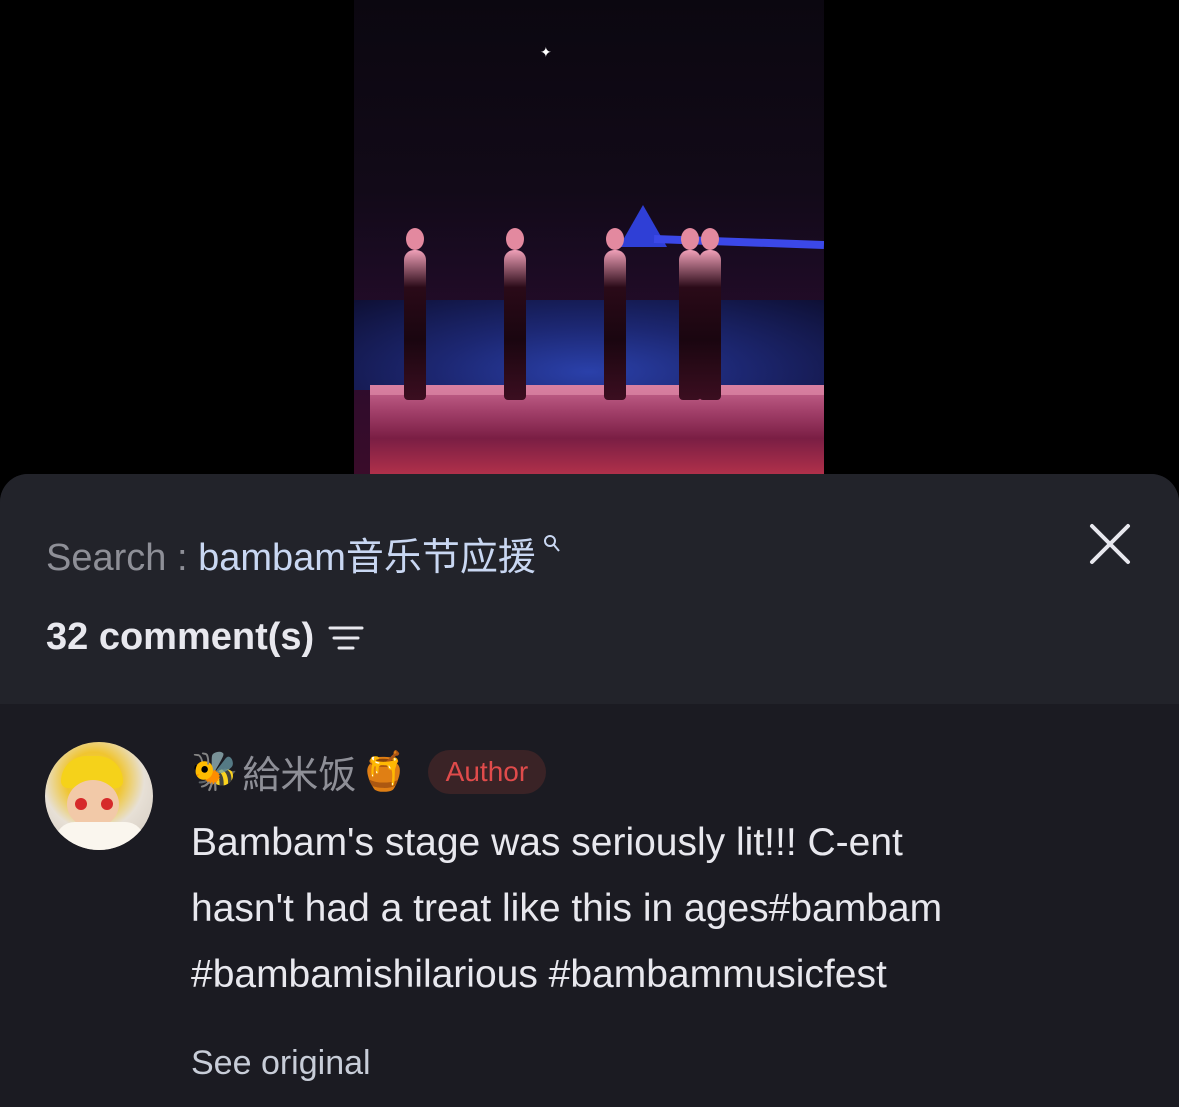  Describe the element at coordinates (549, 546) in the screenshot. I see `search-icon` at that location.